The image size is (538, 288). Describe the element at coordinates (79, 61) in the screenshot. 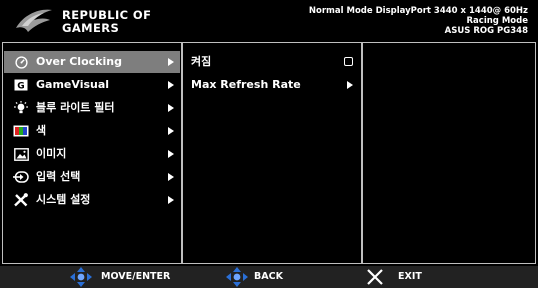

I see `menu-item-label: Over Clocking` at that location.